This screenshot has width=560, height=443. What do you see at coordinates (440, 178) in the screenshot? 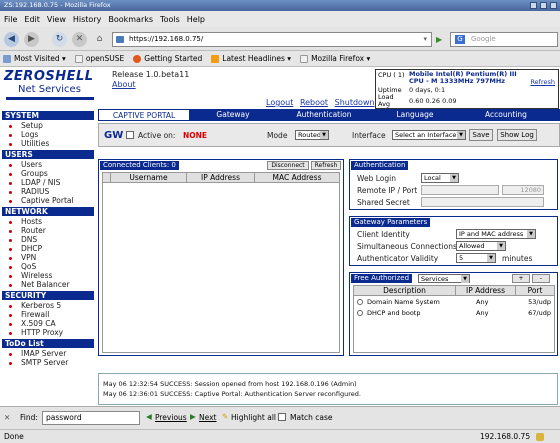
I see `web-login-select: Local ▼` at bounding box center [440, 178].